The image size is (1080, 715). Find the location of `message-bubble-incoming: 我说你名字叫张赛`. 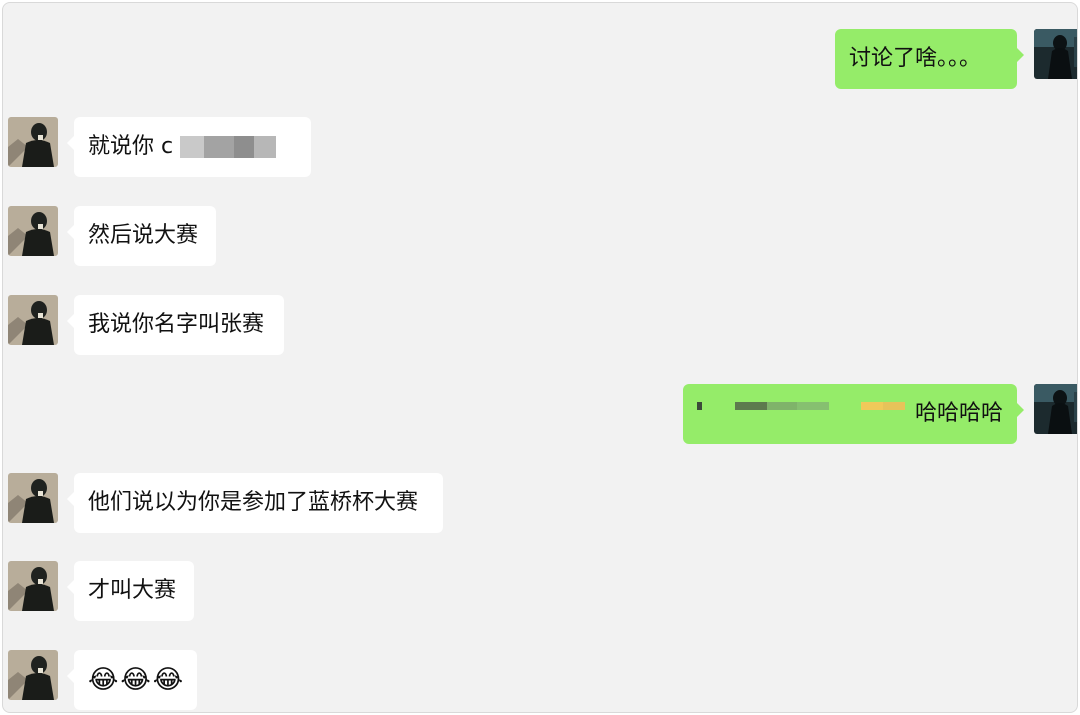

message-bubble-incoming: 我说你名字叫张赛 is located at coordinates (175, 325).